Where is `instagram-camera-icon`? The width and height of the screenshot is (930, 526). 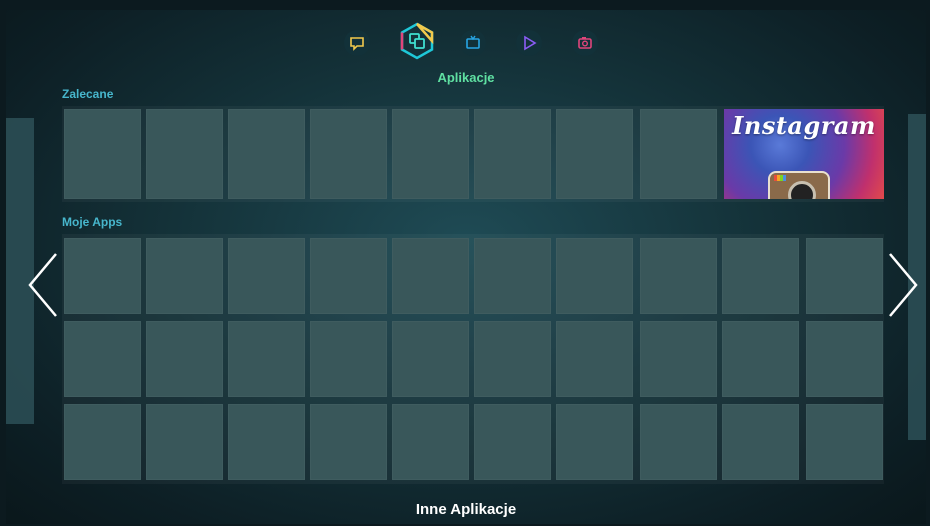 instagram-camera-icon is located at coordinates (799, 185).